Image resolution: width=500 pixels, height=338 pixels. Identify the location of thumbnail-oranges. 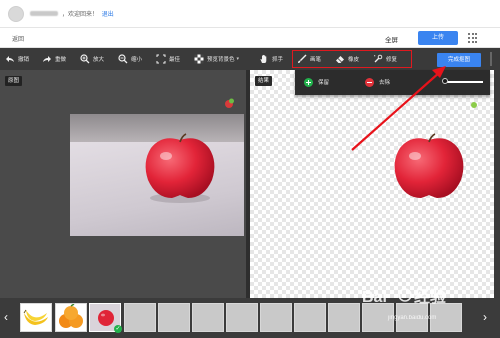
(71, 317).